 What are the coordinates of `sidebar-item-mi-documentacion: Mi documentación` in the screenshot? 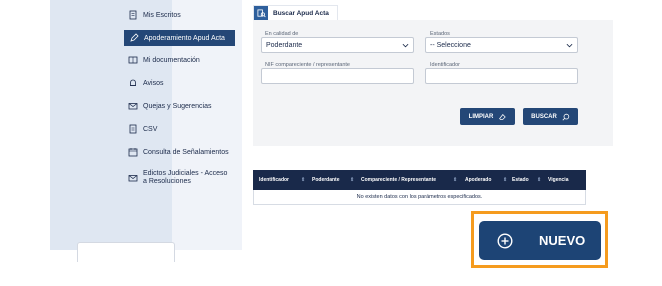 It's located at (164, 60).